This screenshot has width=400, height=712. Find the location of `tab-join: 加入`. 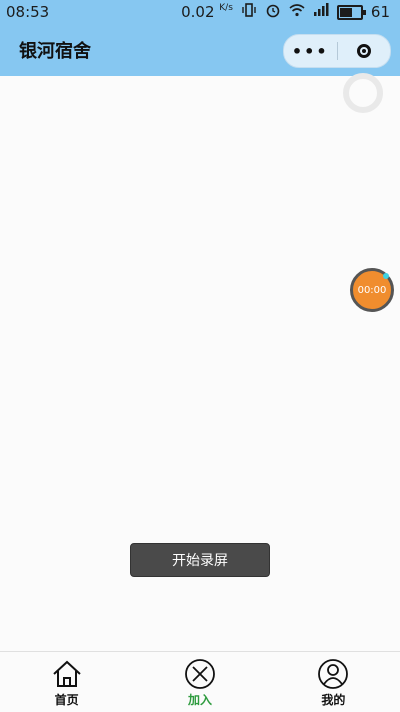

tab-join: 加入 is located at coordinates (199, 682).